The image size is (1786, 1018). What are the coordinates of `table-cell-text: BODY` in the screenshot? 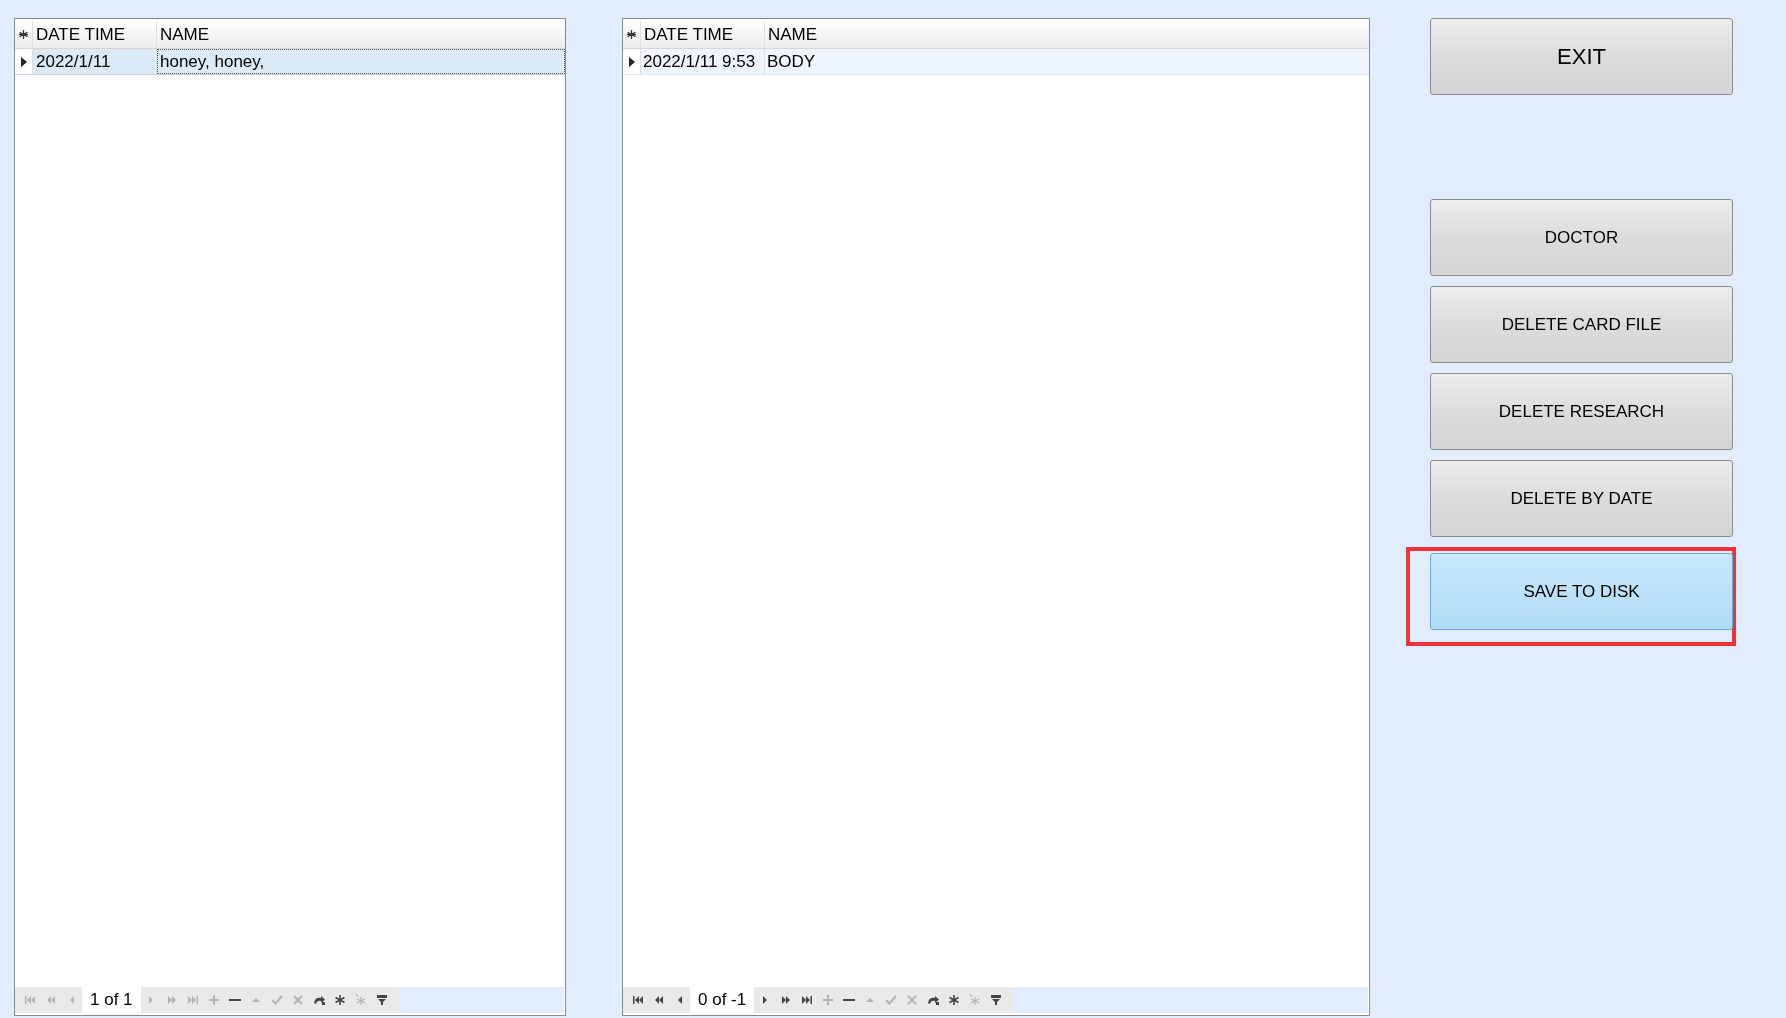 It's located at (791, 61).